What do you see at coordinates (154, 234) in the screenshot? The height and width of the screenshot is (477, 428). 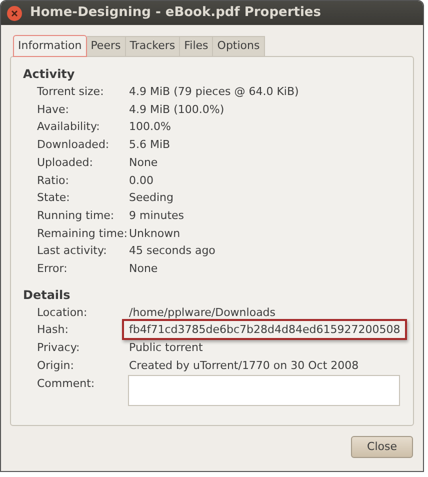 I see `field-value: Unknown` at bounding box center [154, 234].